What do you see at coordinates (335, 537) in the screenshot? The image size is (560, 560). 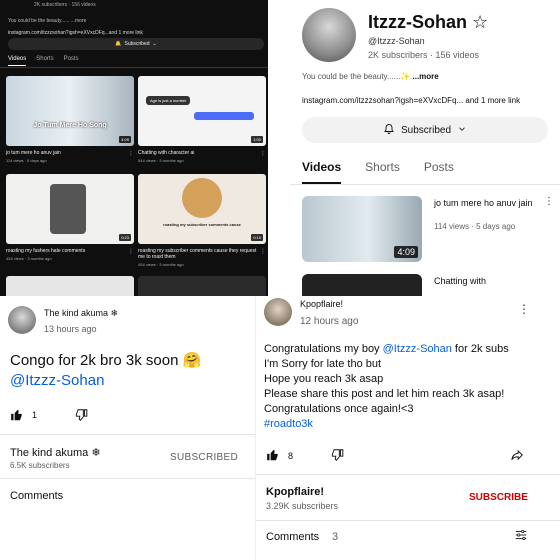 I see `comments-count: 3` at bounding box center [335, 537].